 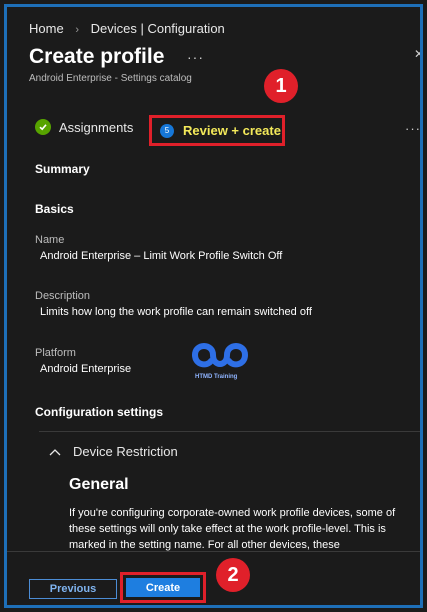 I want to click on create-button: Create, so click(x=163, y=587).